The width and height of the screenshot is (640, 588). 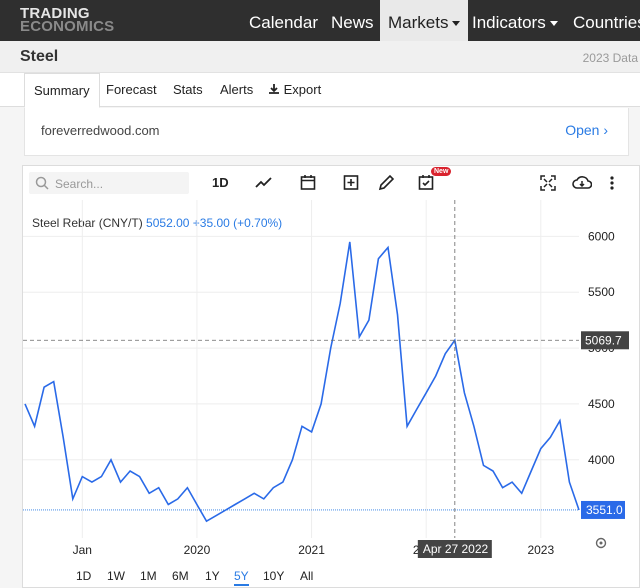 What do you see at coordinates (197, 550) in the screenshot?
I see `x-tick-label: 2020` at bounding box center [197, 550].